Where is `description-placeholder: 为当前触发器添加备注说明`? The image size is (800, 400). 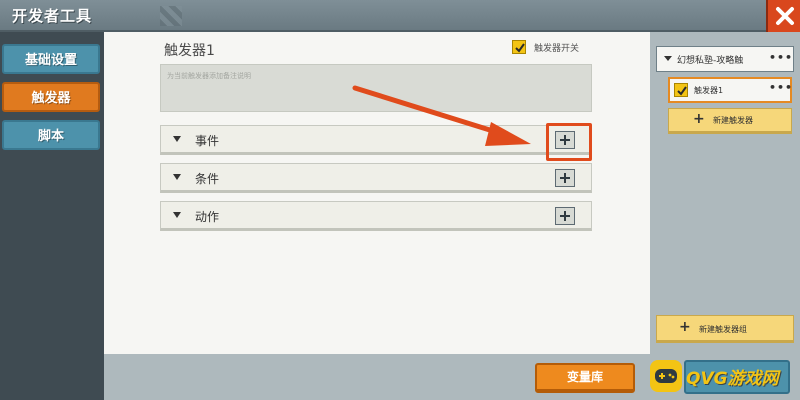 description-placeholder: 为当前触发器添加备注说明 is located at coordinates (209, 76).